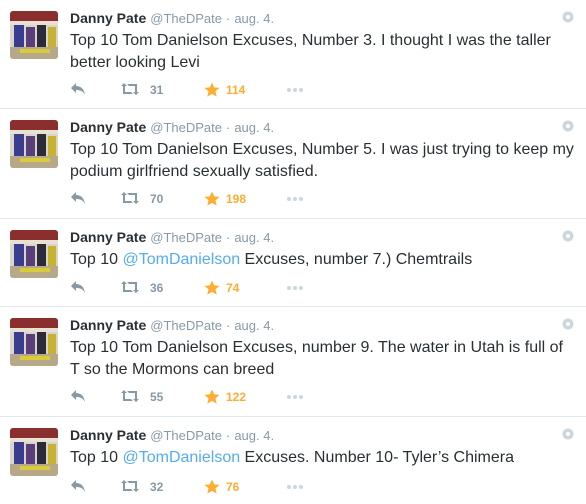 The height and width of the screenshot is (504, 586). What do you see at coordinates (157, 288) in the screenshot?
I see `retweet-count: 36` at bounding box center [157, 288].